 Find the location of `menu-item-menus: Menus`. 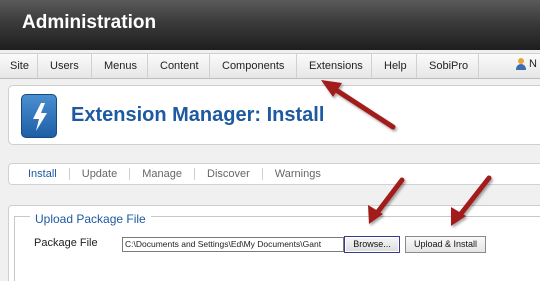

menu-item-menus: Menus is located at coordinates (120, 66).